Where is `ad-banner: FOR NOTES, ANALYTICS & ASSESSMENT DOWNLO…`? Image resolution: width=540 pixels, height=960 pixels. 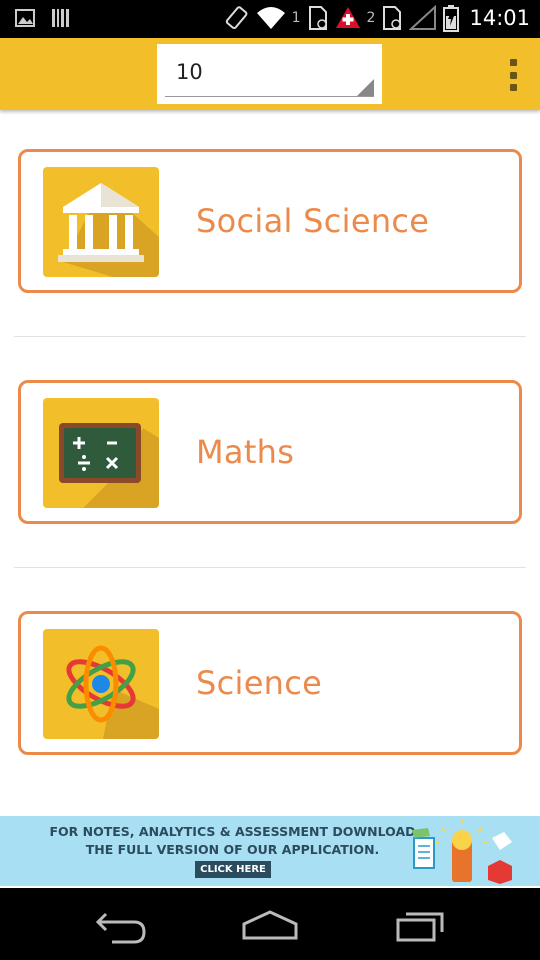
ad-banner: FOR NOTES, ANALYTICS & ASSESSMENT DOWNLO… is located at coordinates (270, 851).